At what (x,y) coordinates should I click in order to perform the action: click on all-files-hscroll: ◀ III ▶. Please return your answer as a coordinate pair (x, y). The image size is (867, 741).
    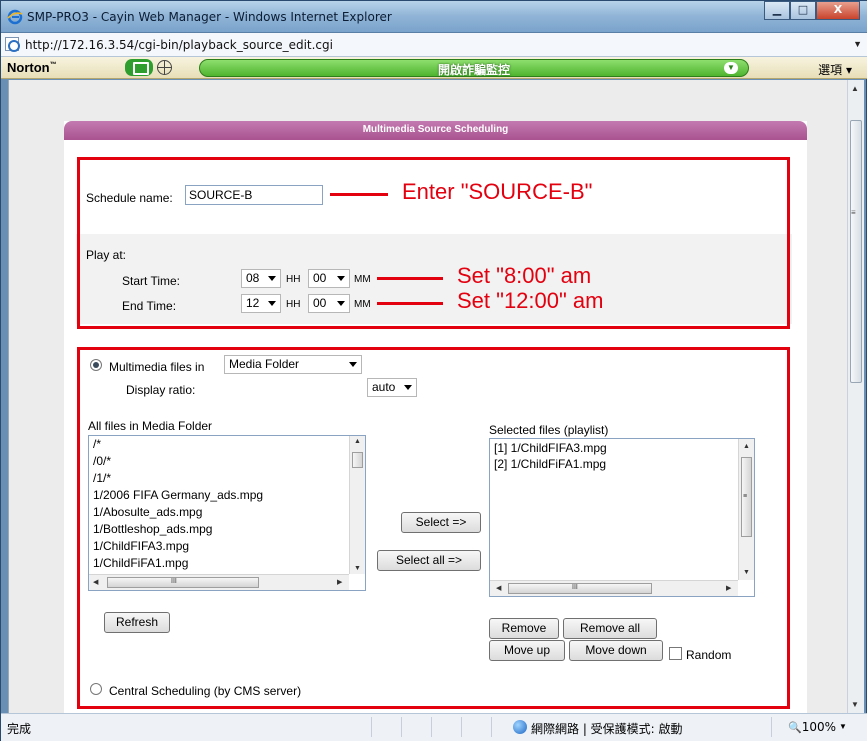
    Looking at the image, I should click on (219, 582).